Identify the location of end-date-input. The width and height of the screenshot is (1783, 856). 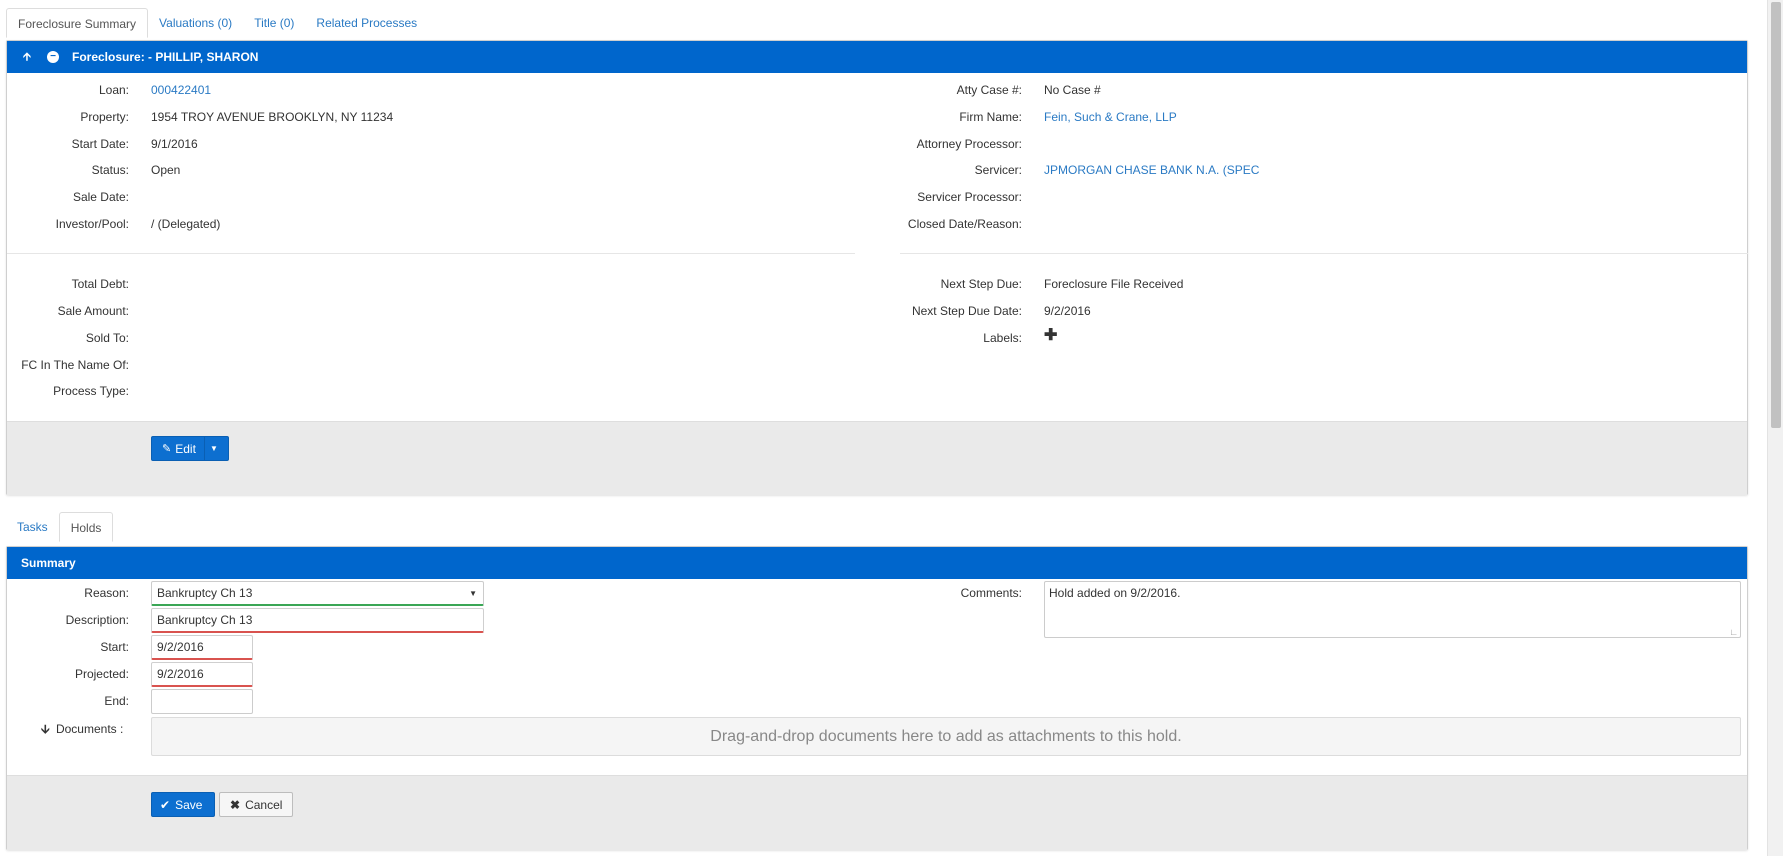
(202, 701).